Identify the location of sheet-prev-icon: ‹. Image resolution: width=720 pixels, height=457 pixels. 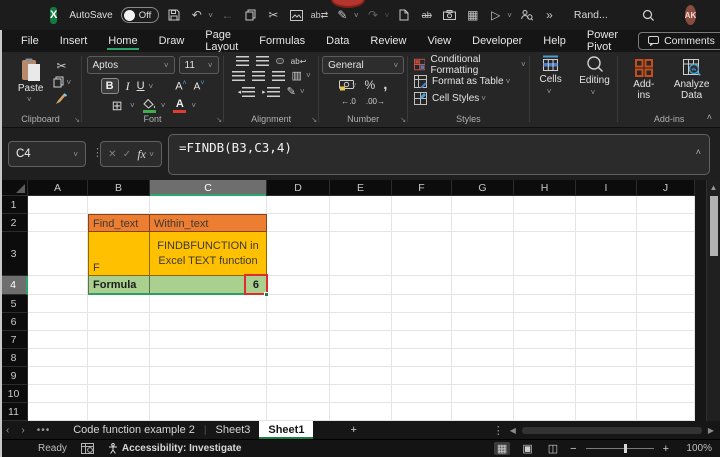
(7, 430).